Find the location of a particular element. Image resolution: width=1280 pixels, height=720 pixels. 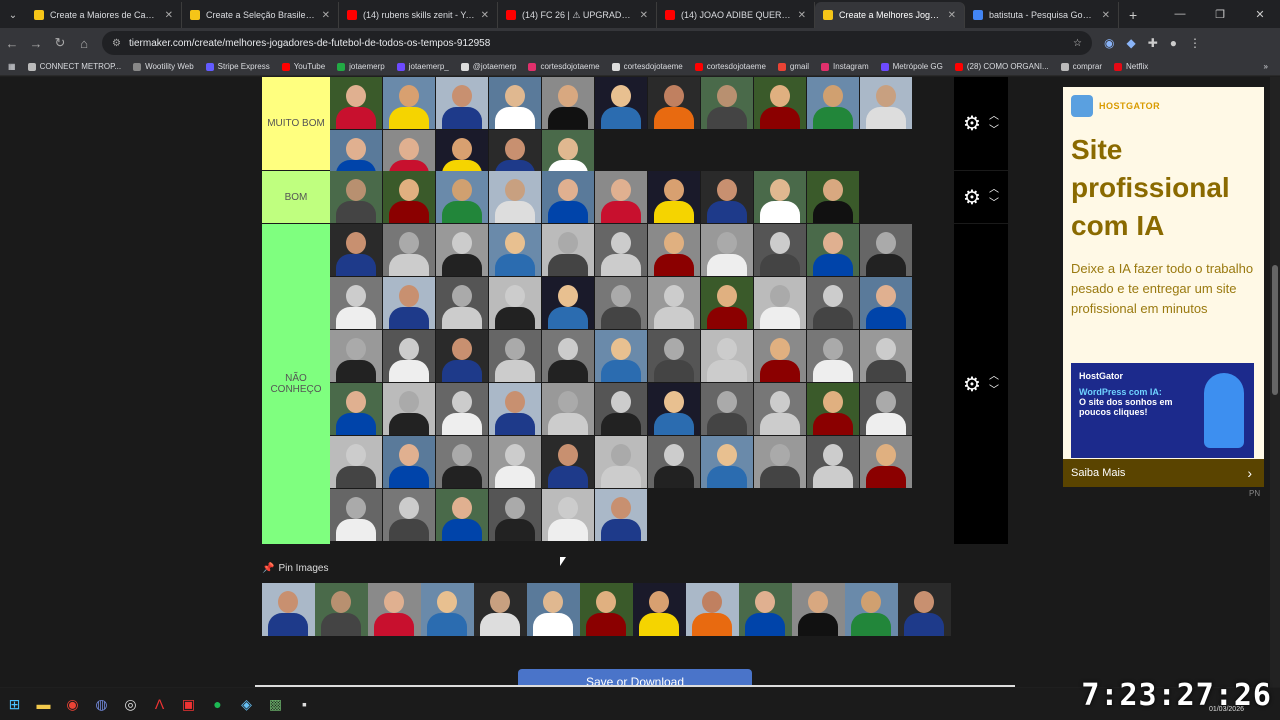

bookmark-item: @jotaemerp is located at coordinates (488, 66).